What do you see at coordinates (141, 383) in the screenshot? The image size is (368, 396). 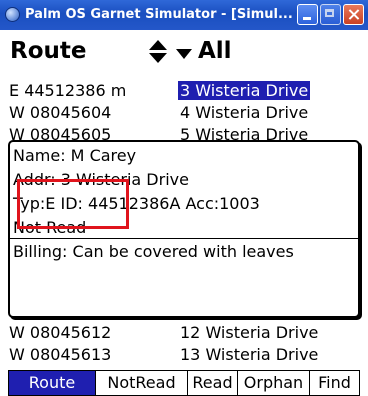 I see `tab-notread: NotRead` at bounding box center [141, 383].